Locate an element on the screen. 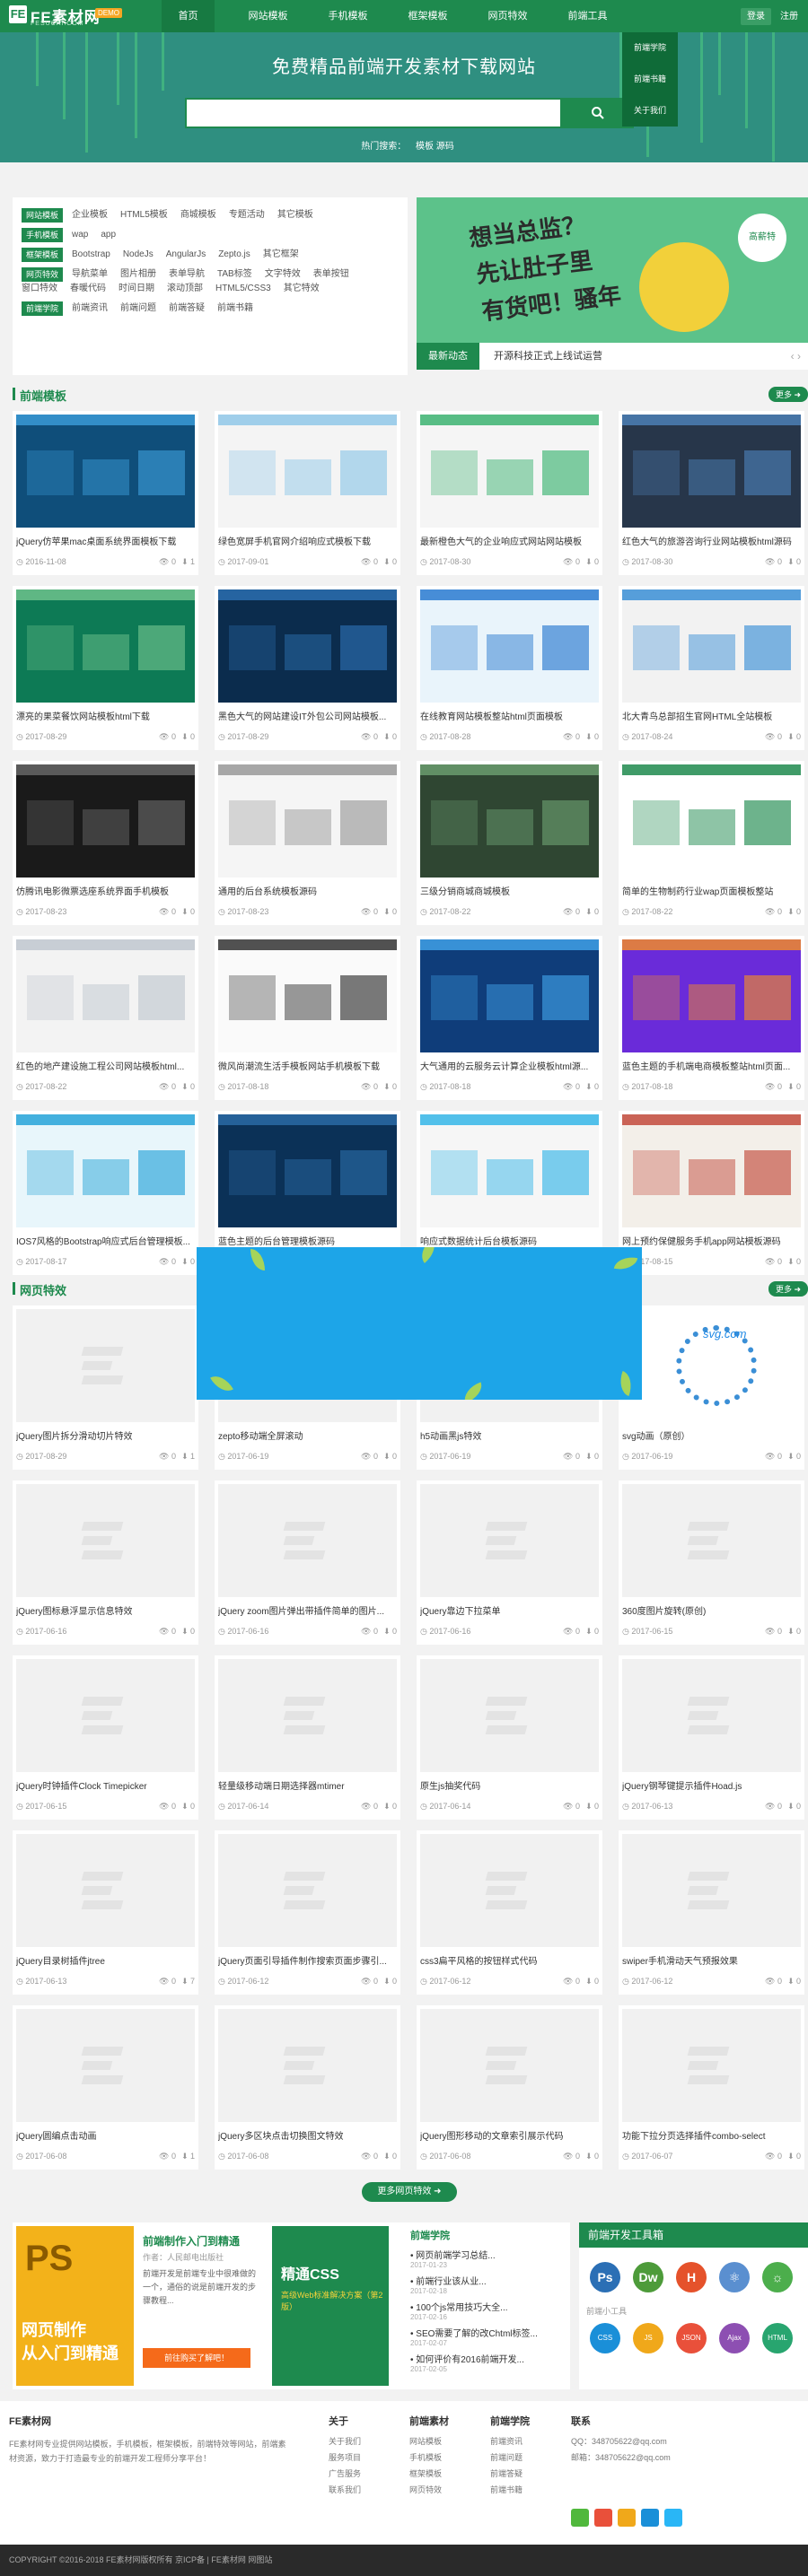 Image resolution: width=808 pixels, height=2576 pixels. tool-icon: ☼ is located at coordinates (778, 2277).